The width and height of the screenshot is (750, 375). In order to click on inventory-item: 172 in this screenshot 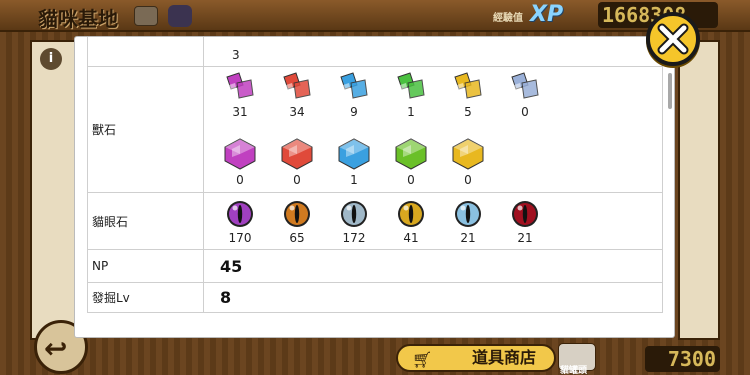, I will do `click(354, 222)`.